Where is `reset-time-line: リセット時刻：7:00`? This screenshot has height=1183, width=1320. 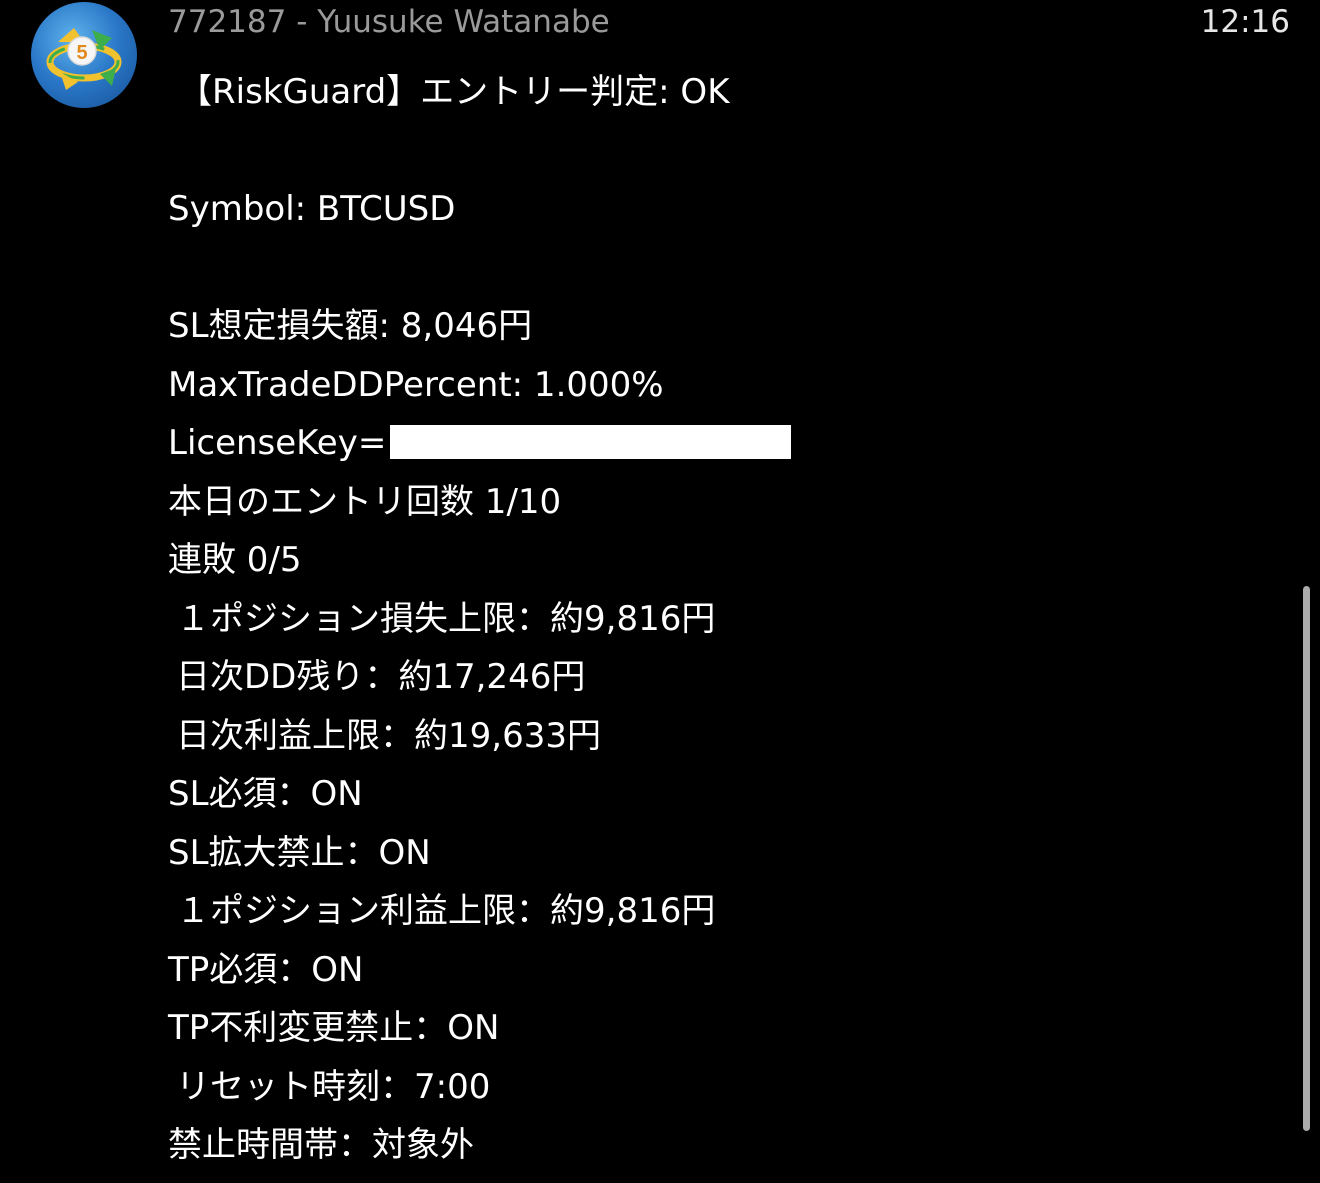 reset-time-line: リセット時刻：7:00 is located at coordinates (333, 1086).